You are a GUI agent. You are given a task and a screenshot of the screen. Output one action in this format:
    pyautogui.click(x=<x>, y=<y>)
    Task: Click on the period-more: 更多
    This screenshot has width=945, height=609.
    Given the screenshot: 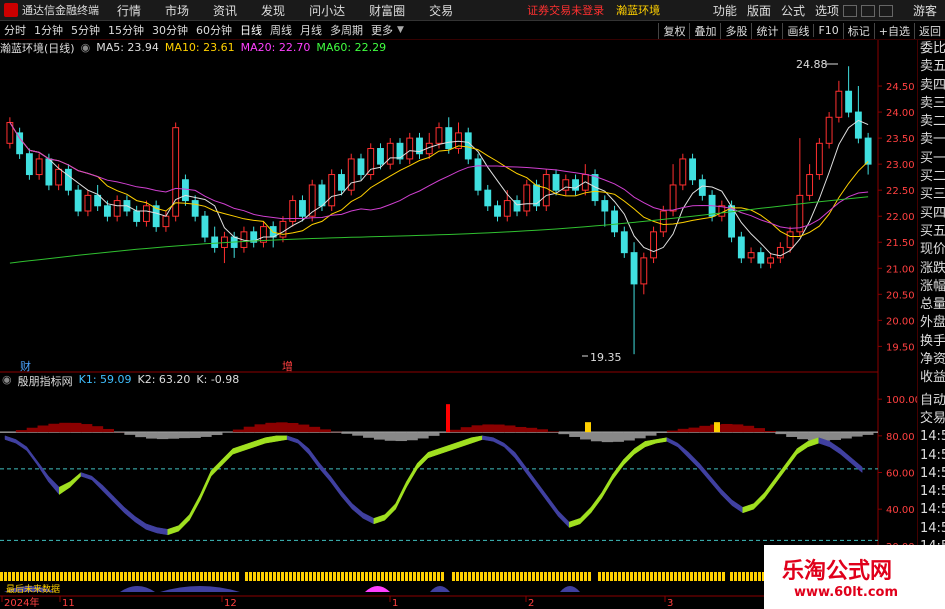 What is the action you would take?
    pyautogui.click(x=382, y=30)
    